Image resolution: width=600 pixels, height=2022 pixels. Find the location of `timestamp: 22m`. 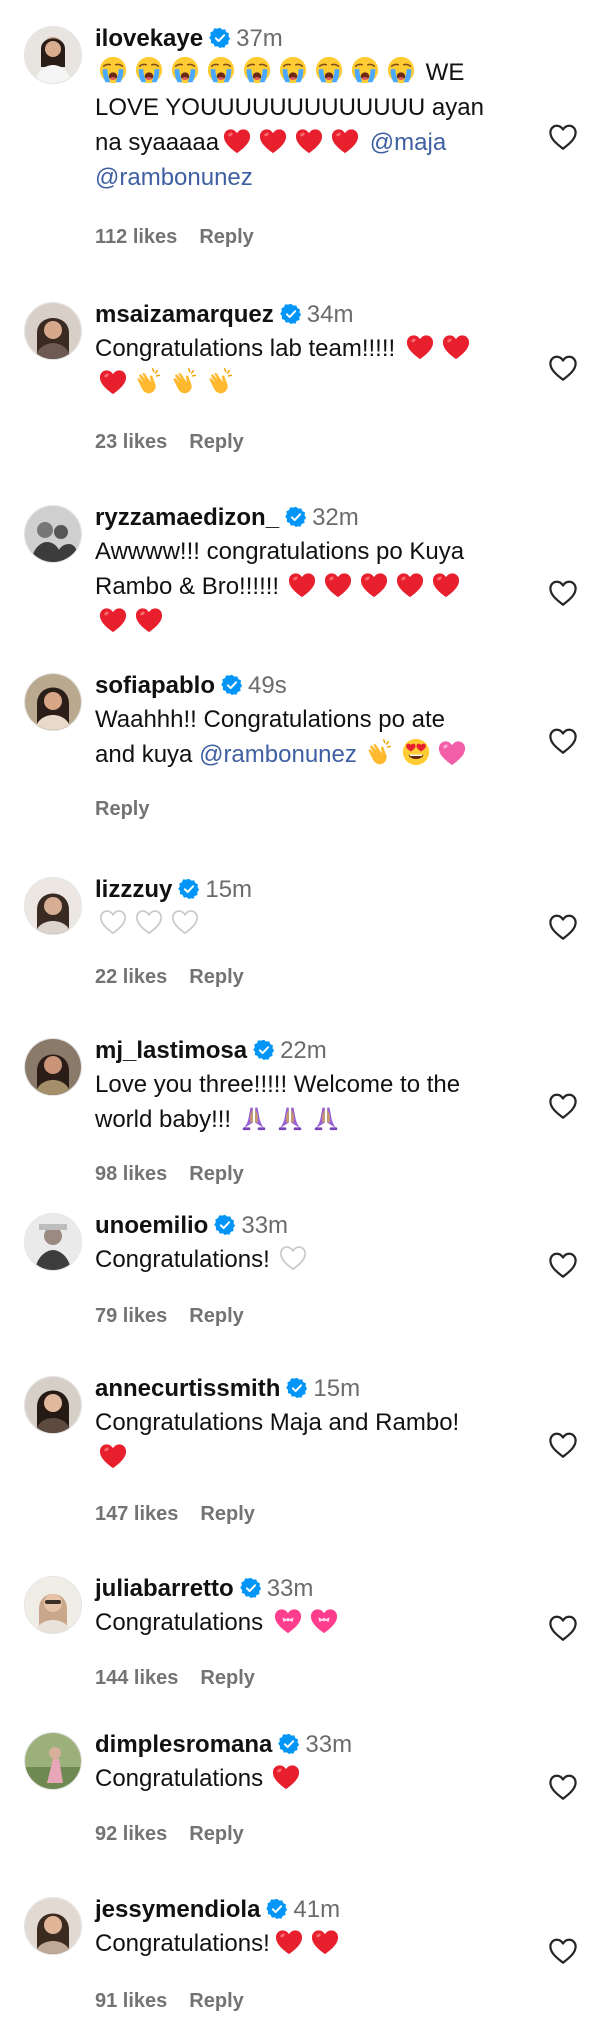

timestamp: 22m is located at coordinates (303, 1050).